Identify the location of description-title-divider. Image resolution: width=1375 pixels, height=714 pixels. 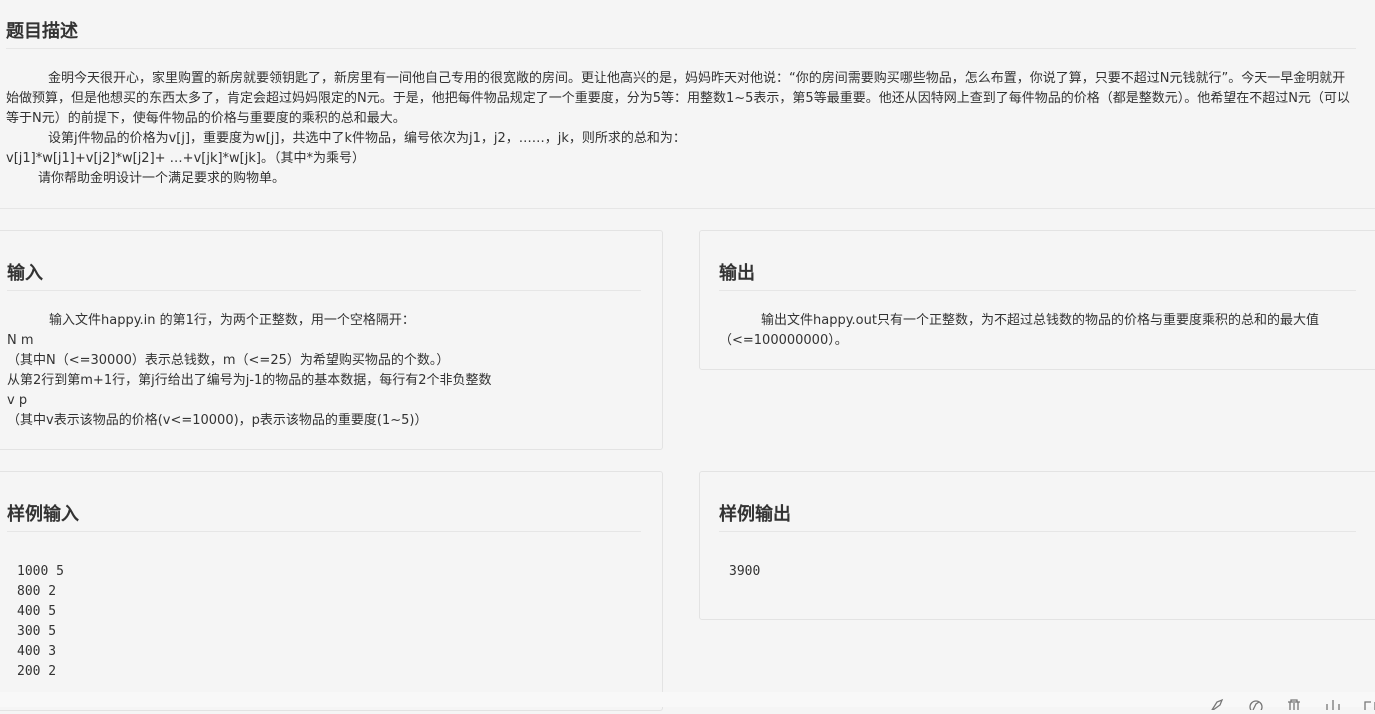
(681, 48).